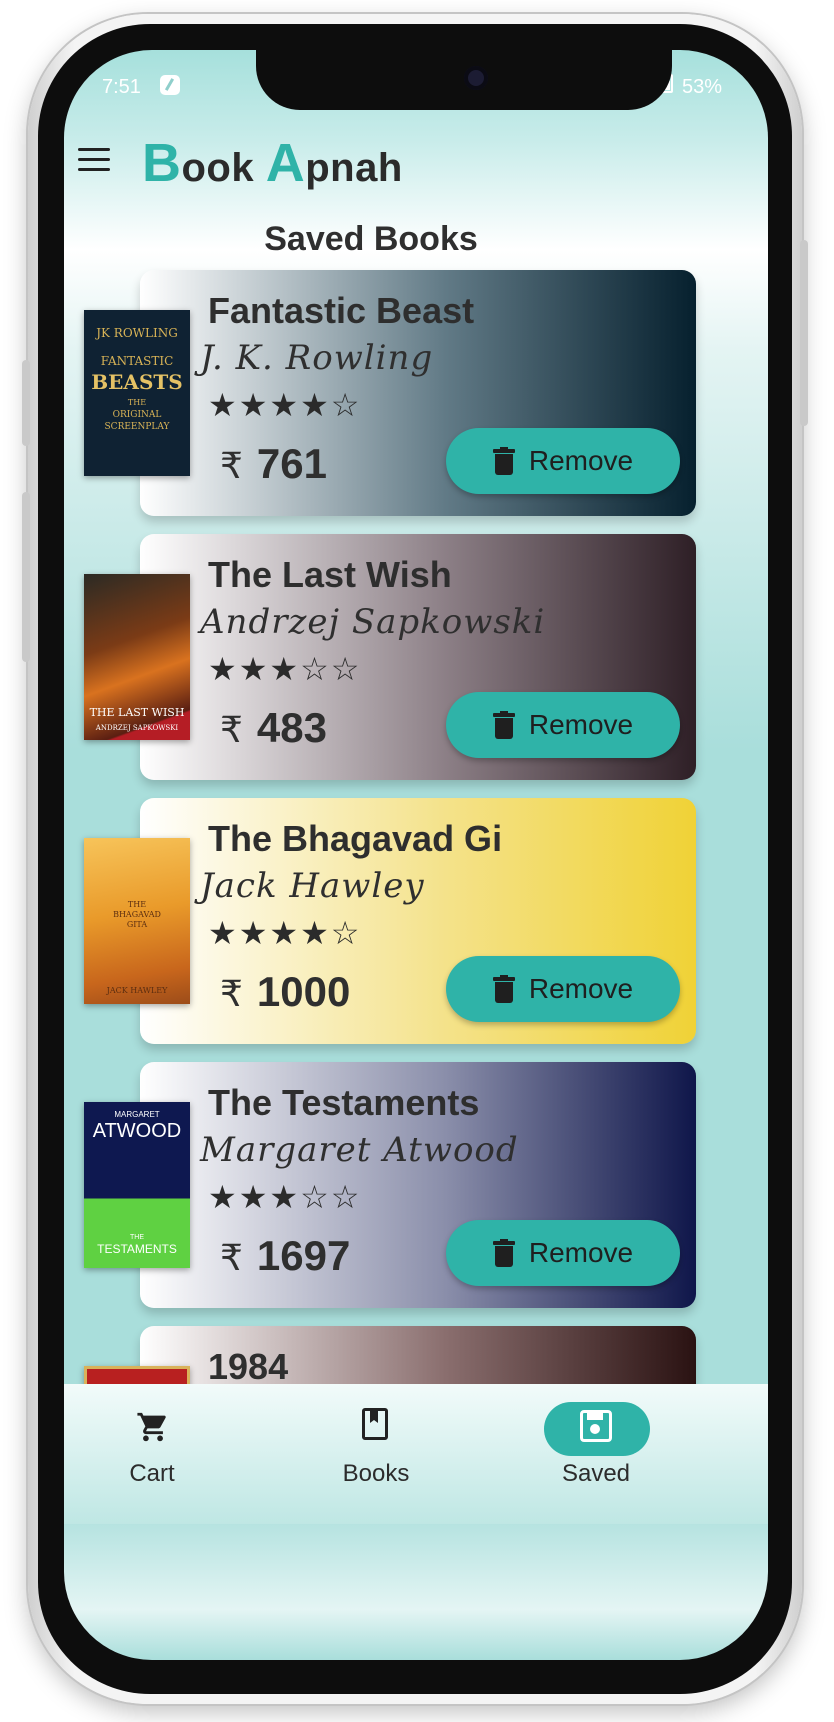 The width and height of the screenshot is (834, 1722). I want to click on book-title: The Last Wish, so click(330, 574).